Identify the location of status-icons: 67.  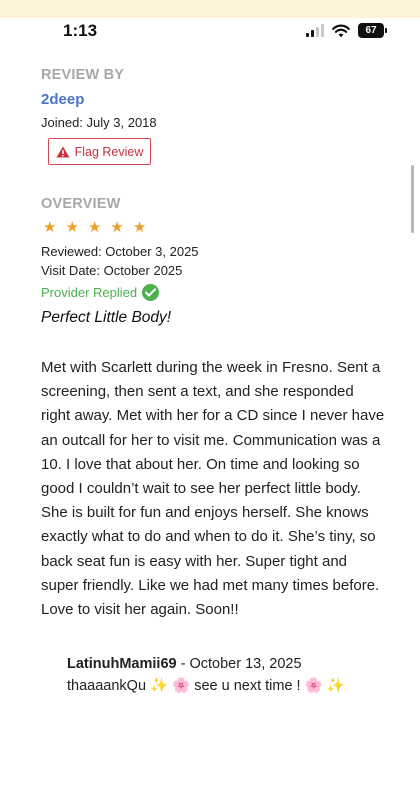
(346, 30).